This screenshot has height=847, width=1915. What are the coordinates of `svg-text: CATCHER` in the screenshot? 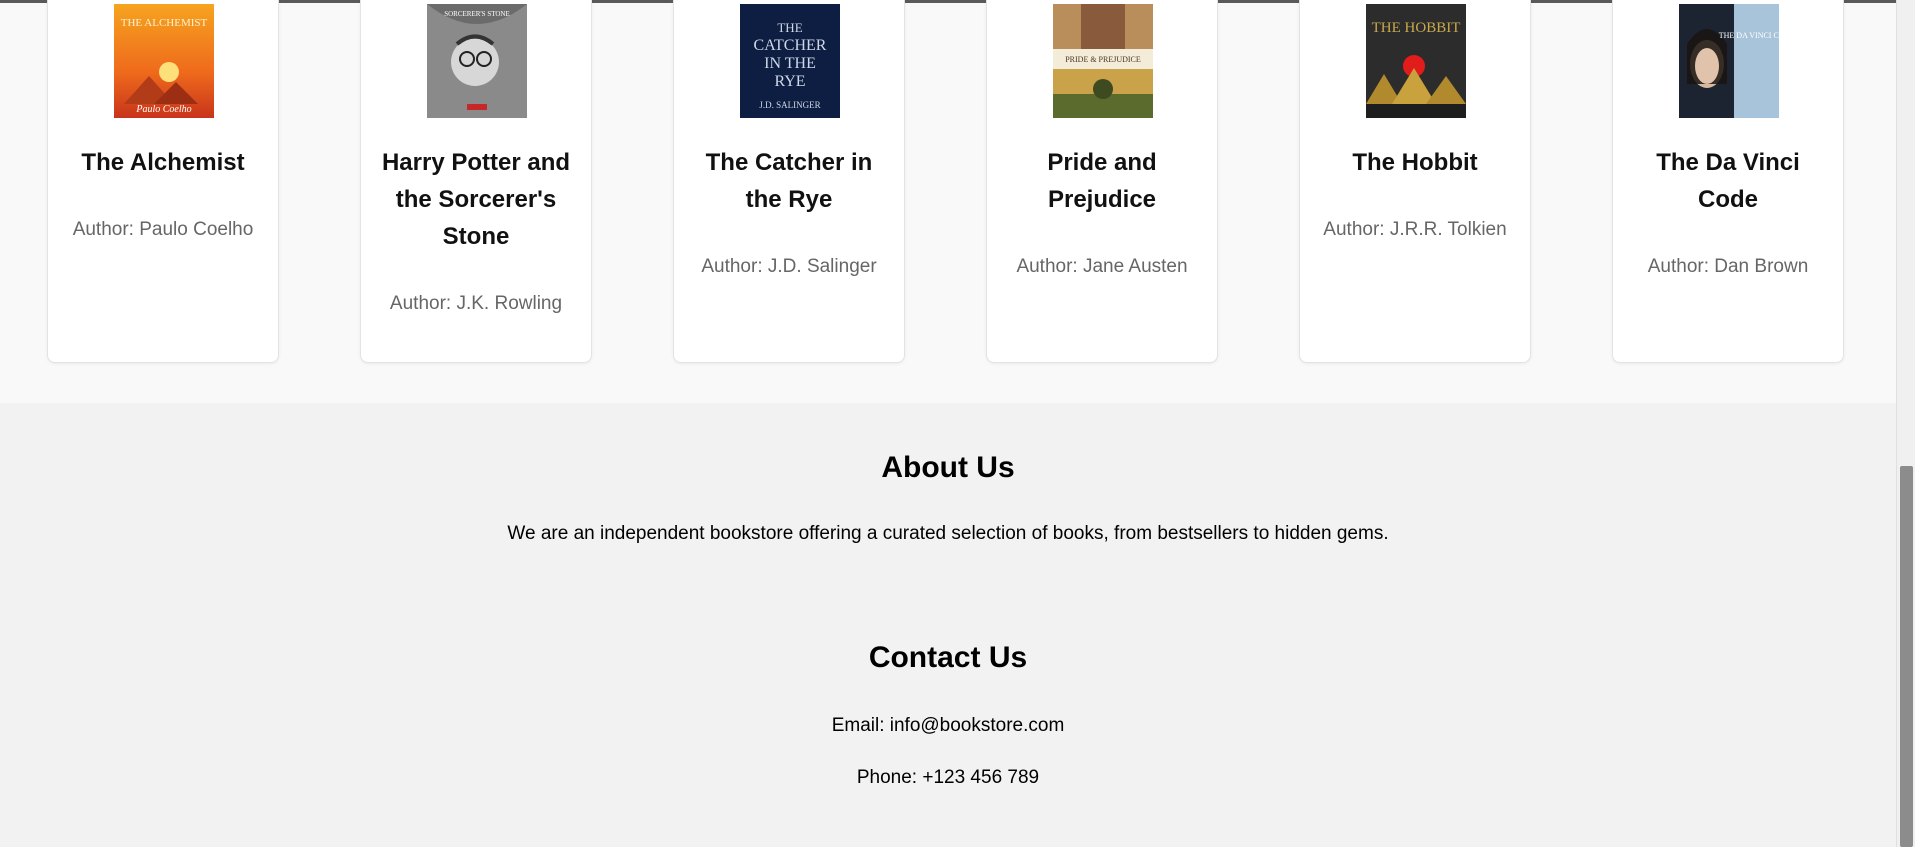 It's located at (790, 45).